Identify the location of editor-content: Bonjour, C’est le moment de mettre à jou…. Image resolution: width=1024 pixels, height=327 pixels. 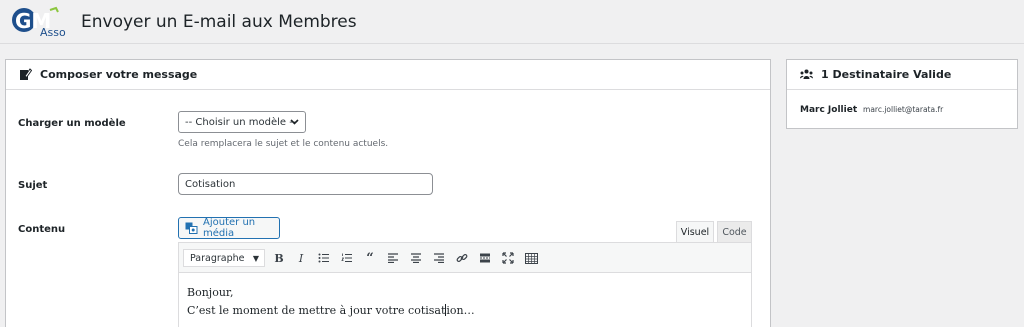
(465, 300).